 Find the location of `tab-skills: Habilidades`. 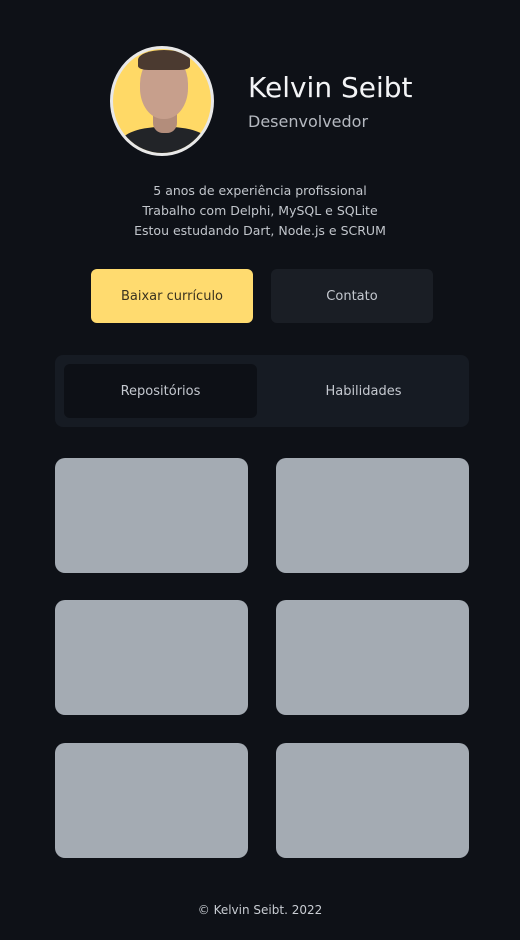

tab-skills: Habilidades is located at coordinates (363, 391).